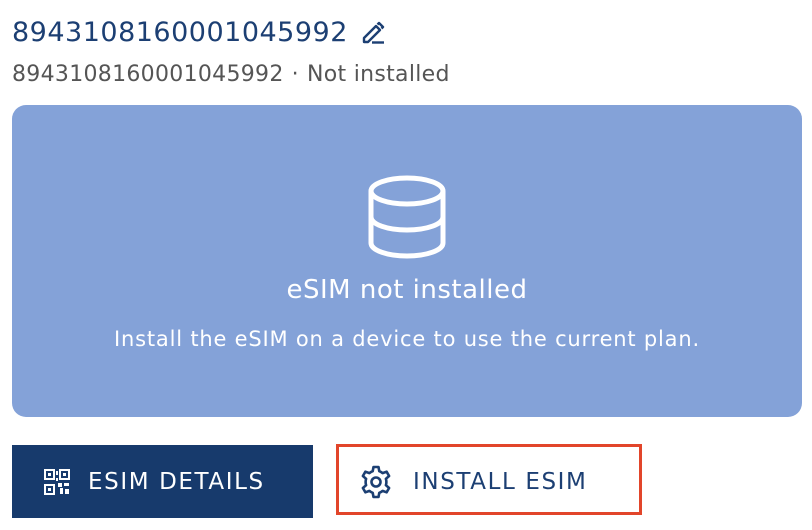  I want to click on gear-icon, so click(376, 482).